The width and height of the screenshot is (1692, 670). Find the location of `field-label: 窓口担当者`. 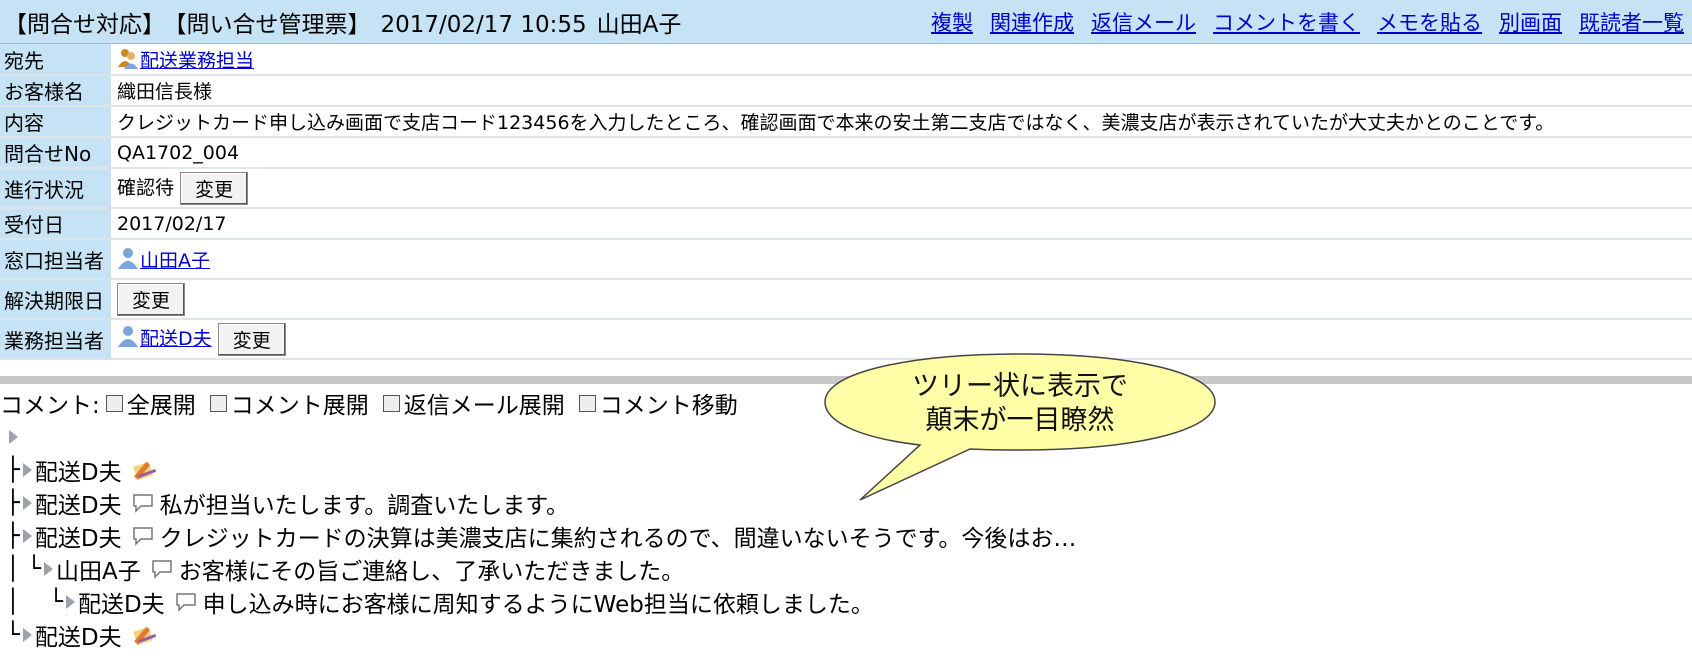

field-label: 窓口担当者 is located at coordinates (56, 259).